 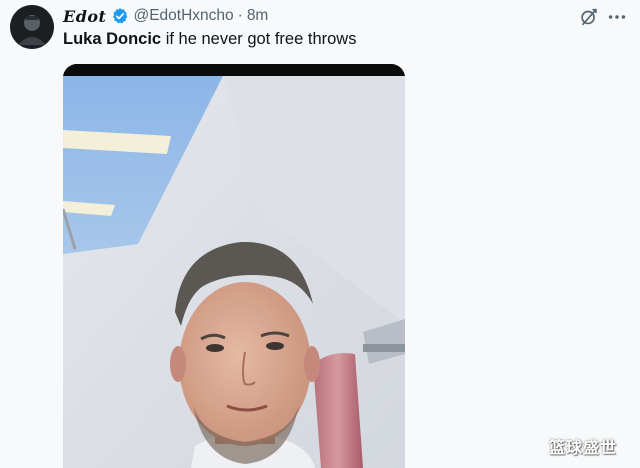 I want to click on display-name: Edot, so click(x=84, y=16).